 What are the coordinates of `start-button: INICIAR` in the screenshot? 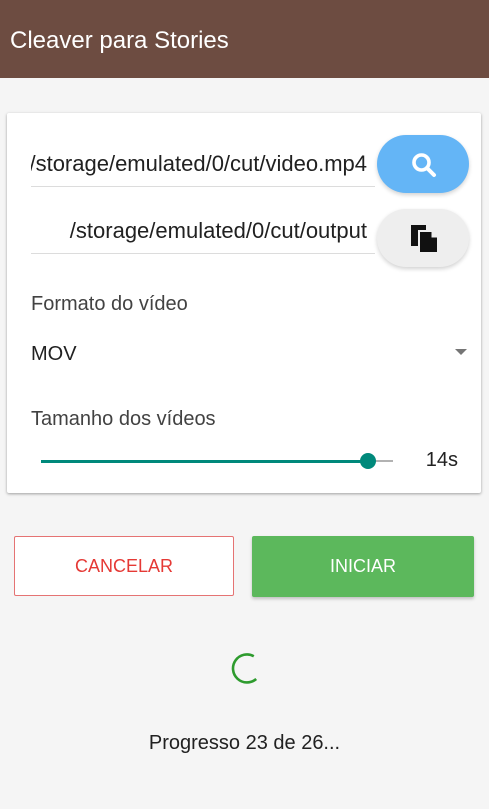 It's located at (363, 566).